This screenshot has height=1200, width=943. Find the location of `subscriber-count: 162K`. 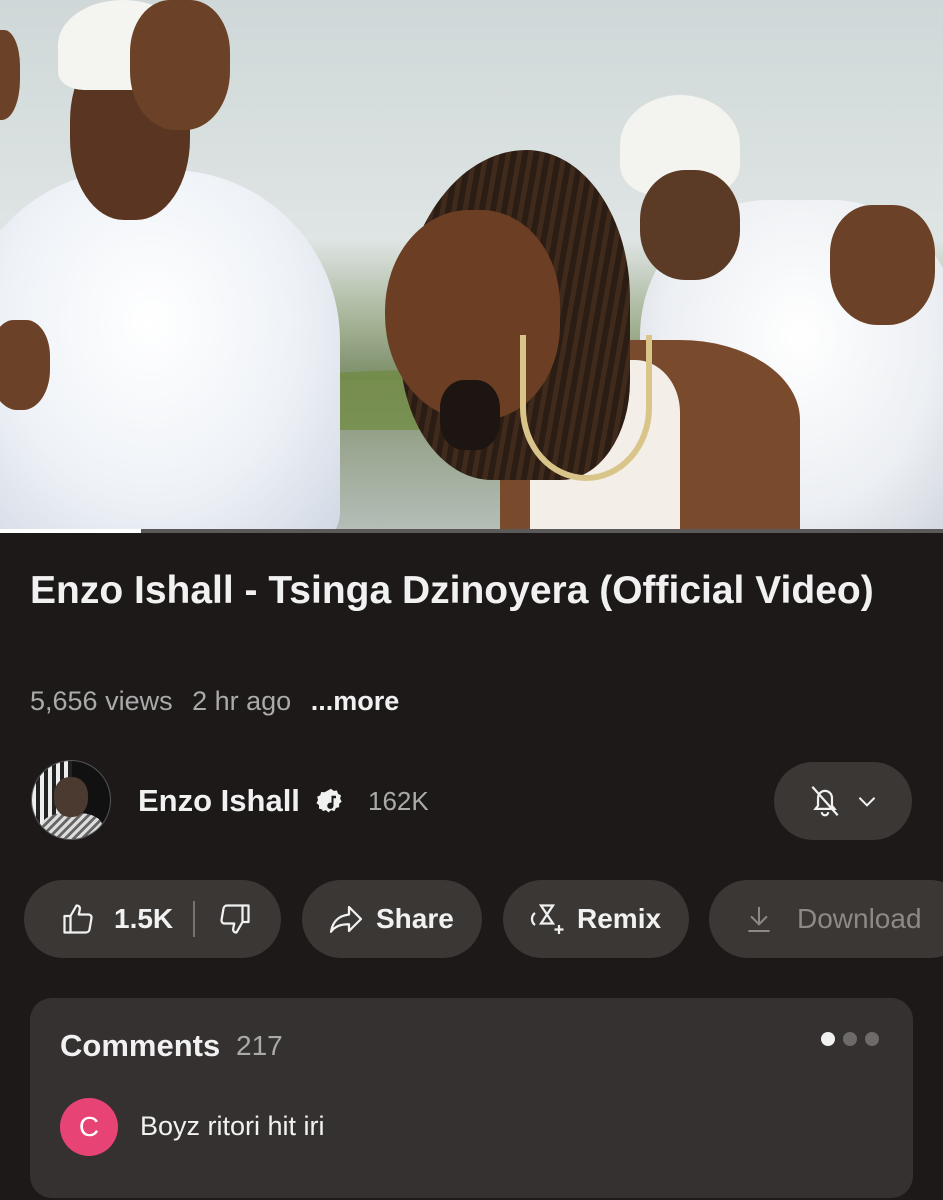

subscriber-count: 162K is located at coordinates (398, 801).